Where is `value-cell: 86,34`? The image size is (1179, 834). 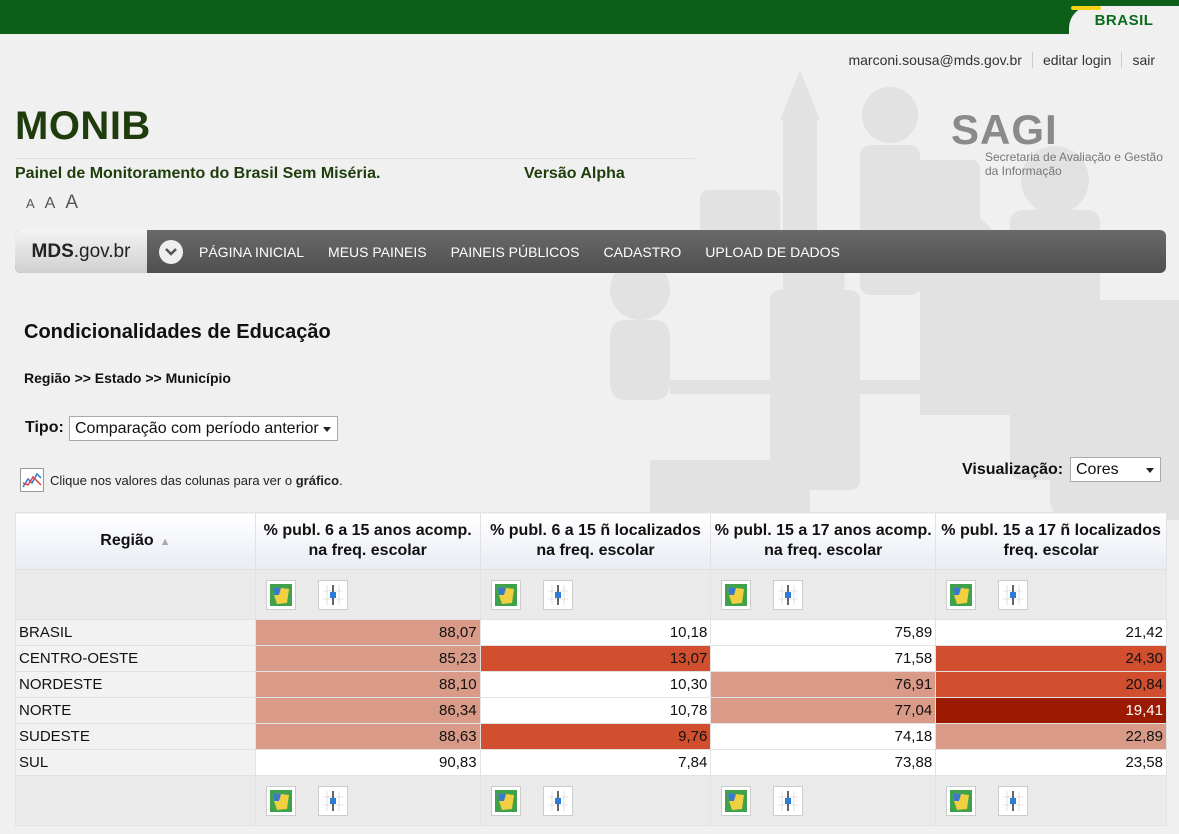
value-cell: 86,34 is located at coordinates (367, 710).